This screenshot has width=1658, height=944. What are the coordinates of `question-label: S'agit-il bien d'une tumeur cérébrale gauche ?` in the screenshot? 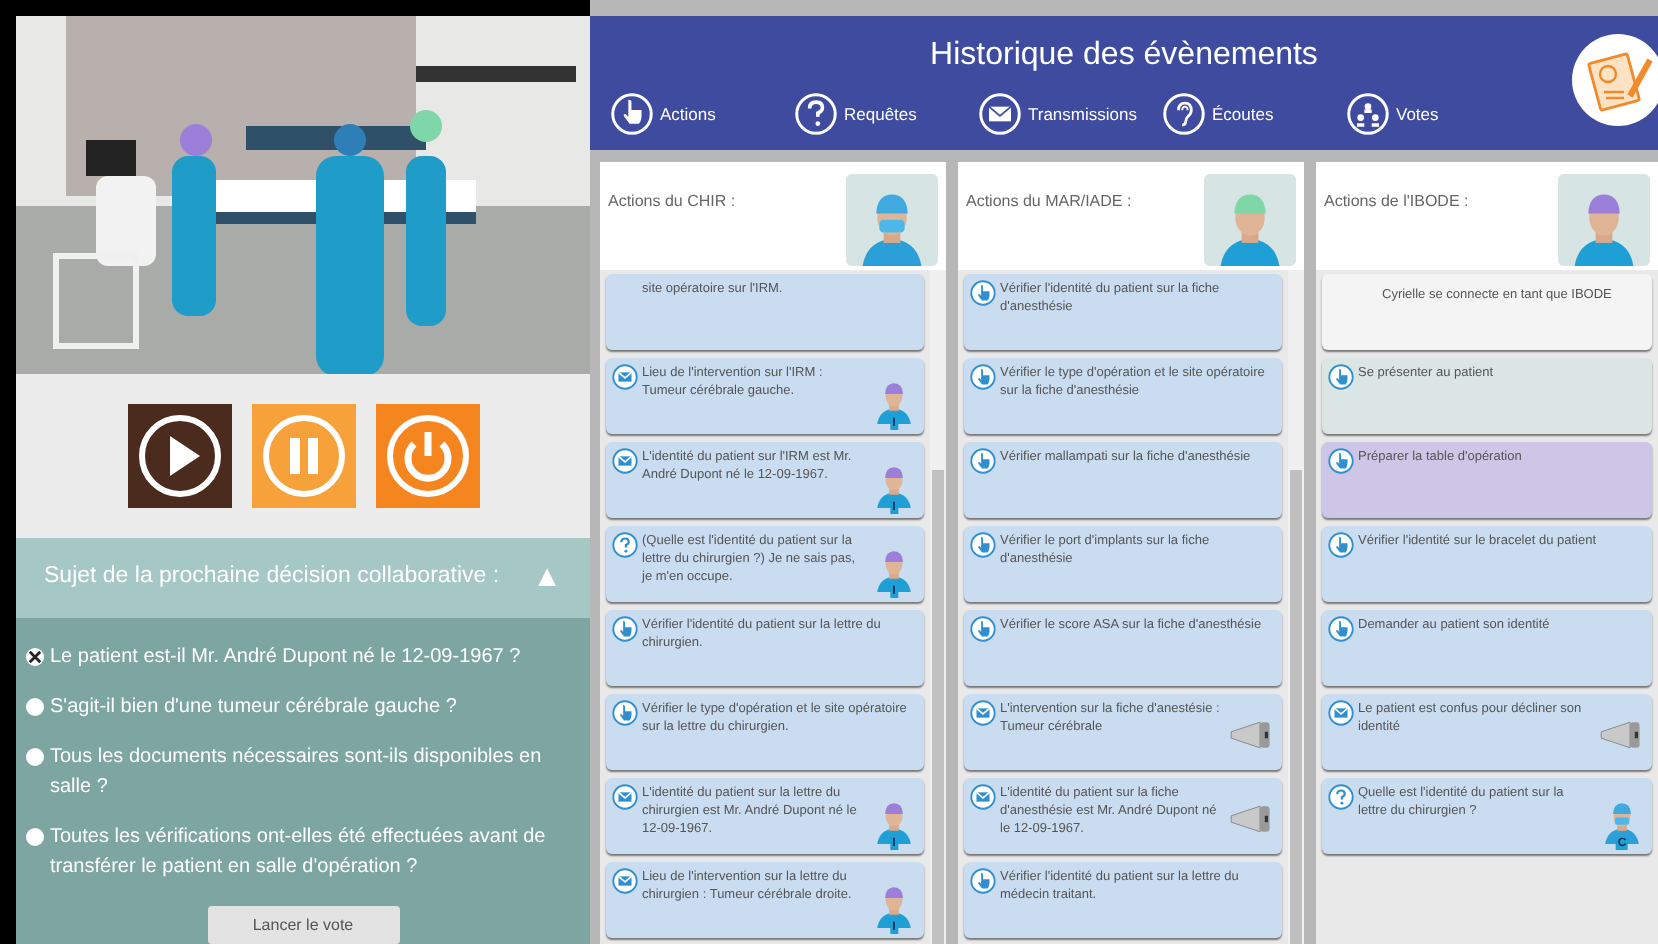 It's located at (253, 708).